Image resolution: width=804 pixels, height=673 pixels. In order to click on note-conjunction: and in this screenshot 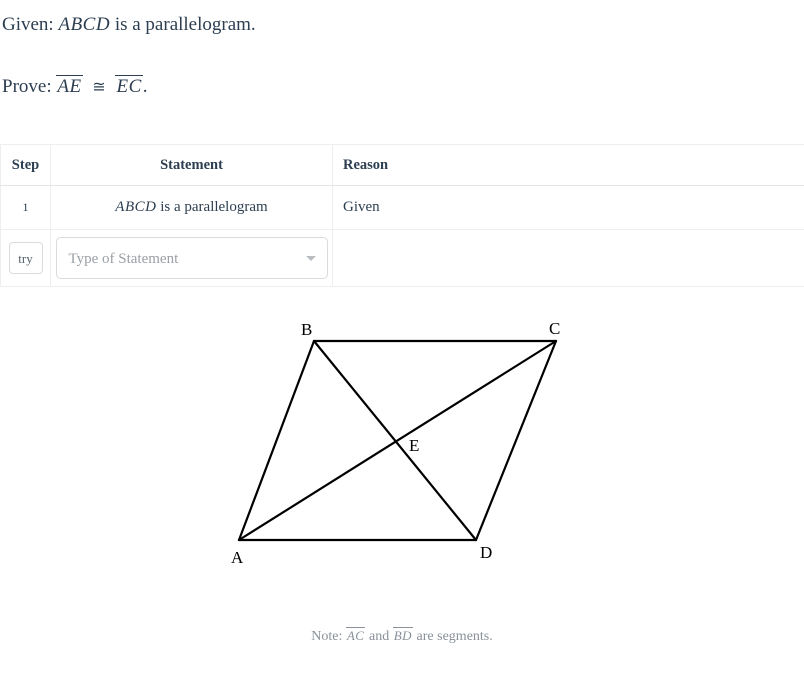, I will do `click(379, 636)`.